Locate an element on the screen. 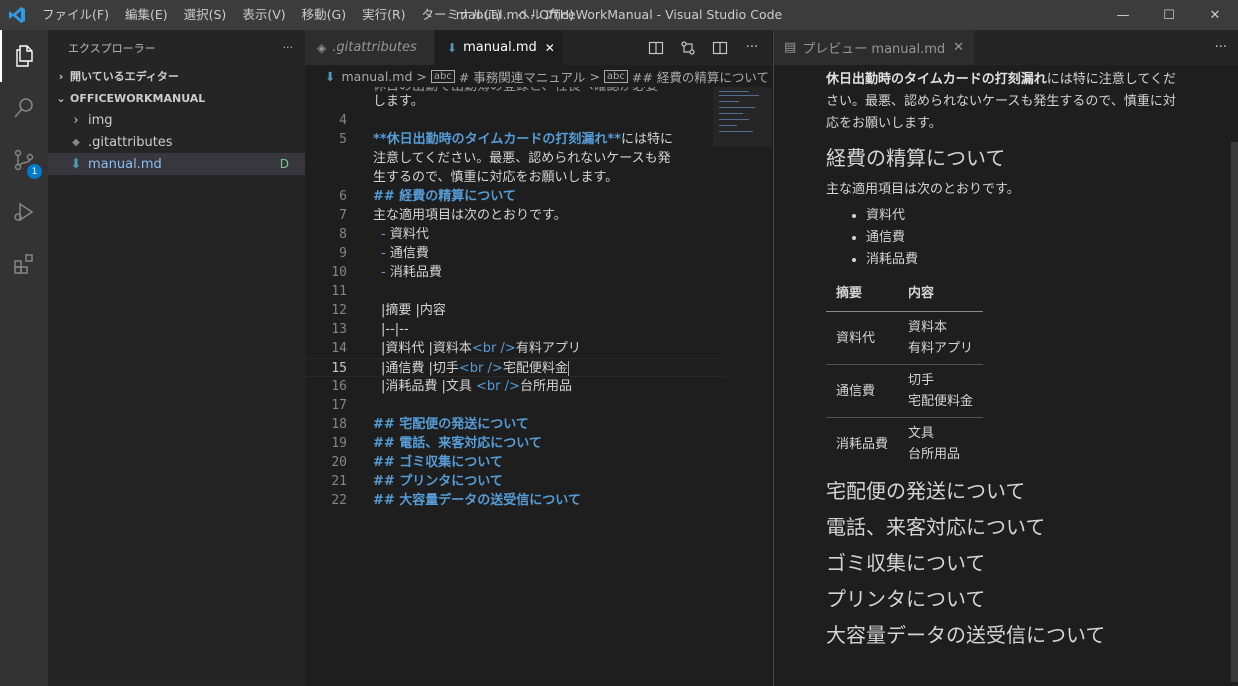 This screenshot has width=1238, height=686. line-number: 7 is located at coordinates (343, 215).